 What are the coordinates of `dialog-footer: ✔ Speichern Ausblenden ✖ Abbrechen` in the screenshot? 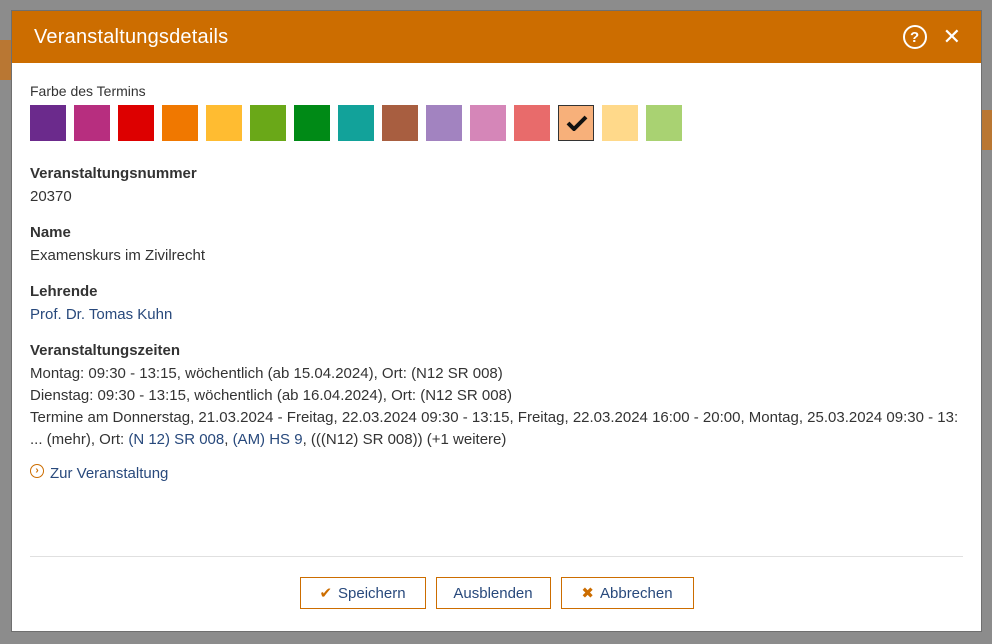 It's located at (496, 593).